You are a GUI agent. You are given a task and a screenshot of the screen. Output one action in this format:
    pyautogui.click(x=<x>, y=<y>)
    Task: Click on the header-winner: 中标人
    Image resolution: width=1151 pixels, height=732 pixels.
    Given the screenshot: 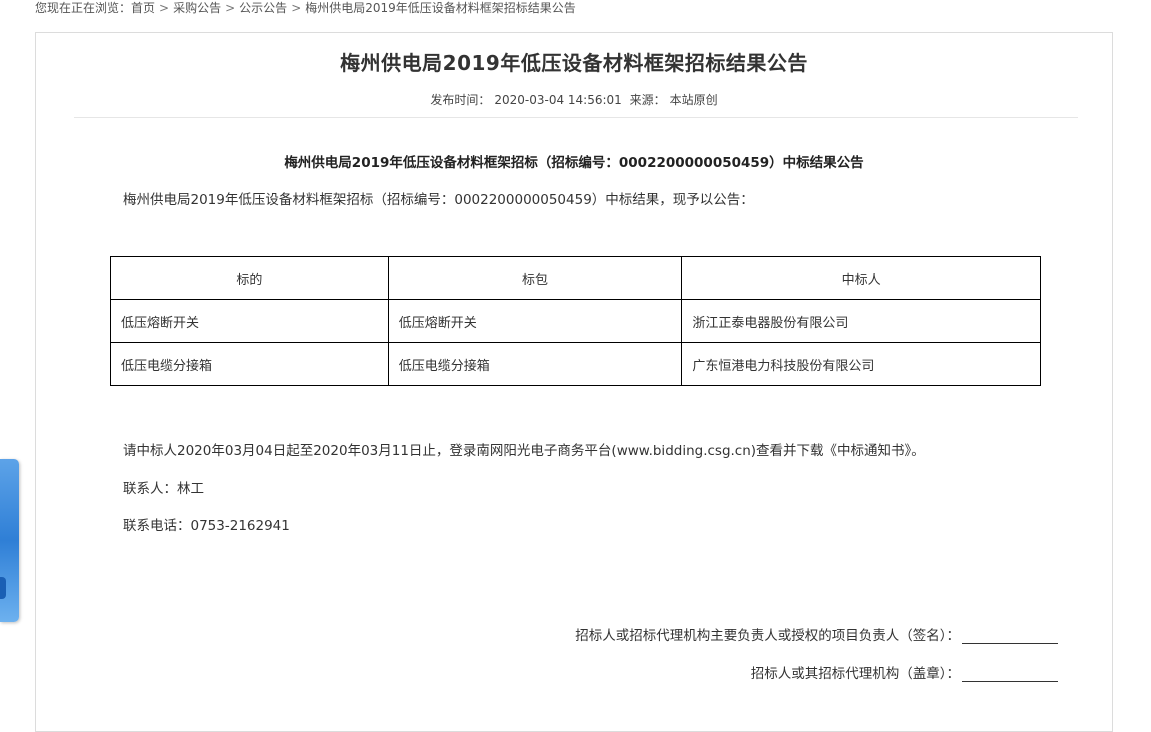 What is the action you would take?
    pyautogui.click(x=861, y=278)
    